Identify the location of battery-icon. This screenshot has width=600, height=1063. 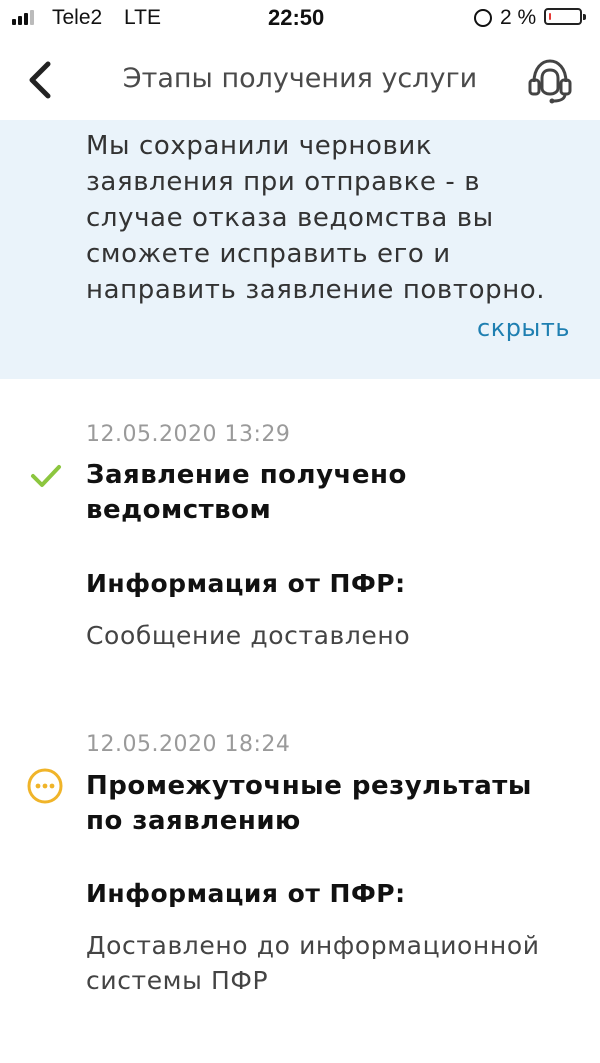
(565, 16).